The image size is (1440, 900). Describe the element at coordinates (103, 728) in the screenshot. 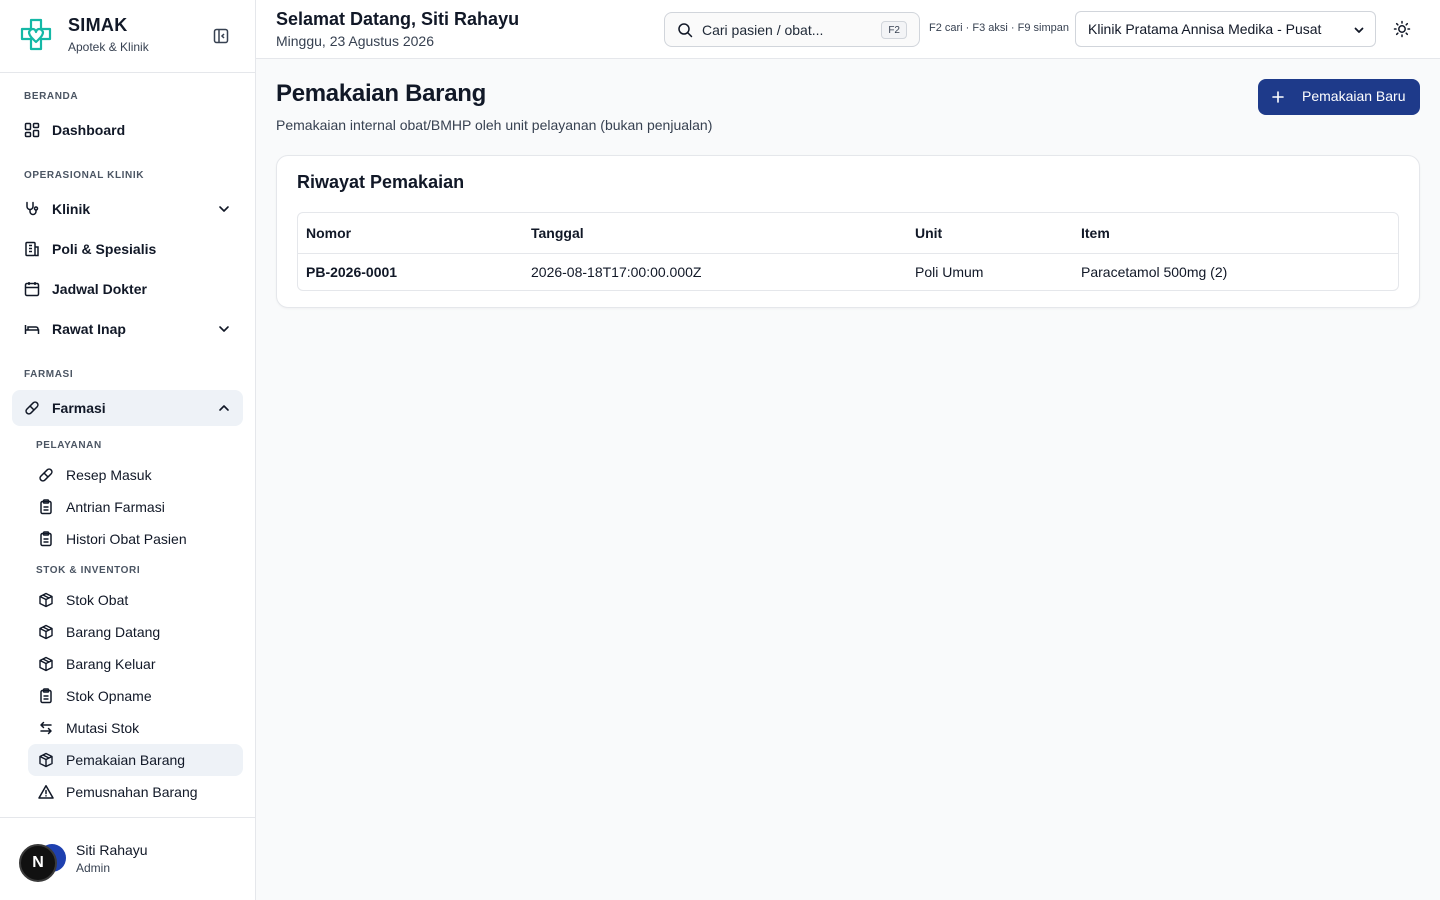

I see `sidebar-item-label: Mutasi Stok` at that location.